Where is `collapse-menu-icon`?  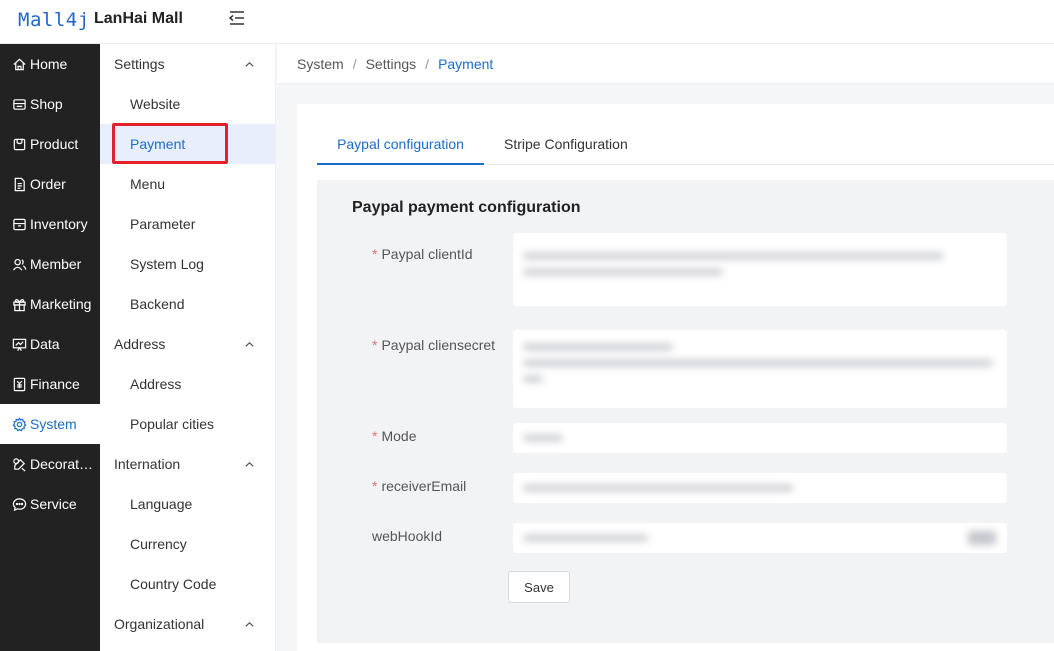
collapse-menu-icon is located at coordinates (237, 18).